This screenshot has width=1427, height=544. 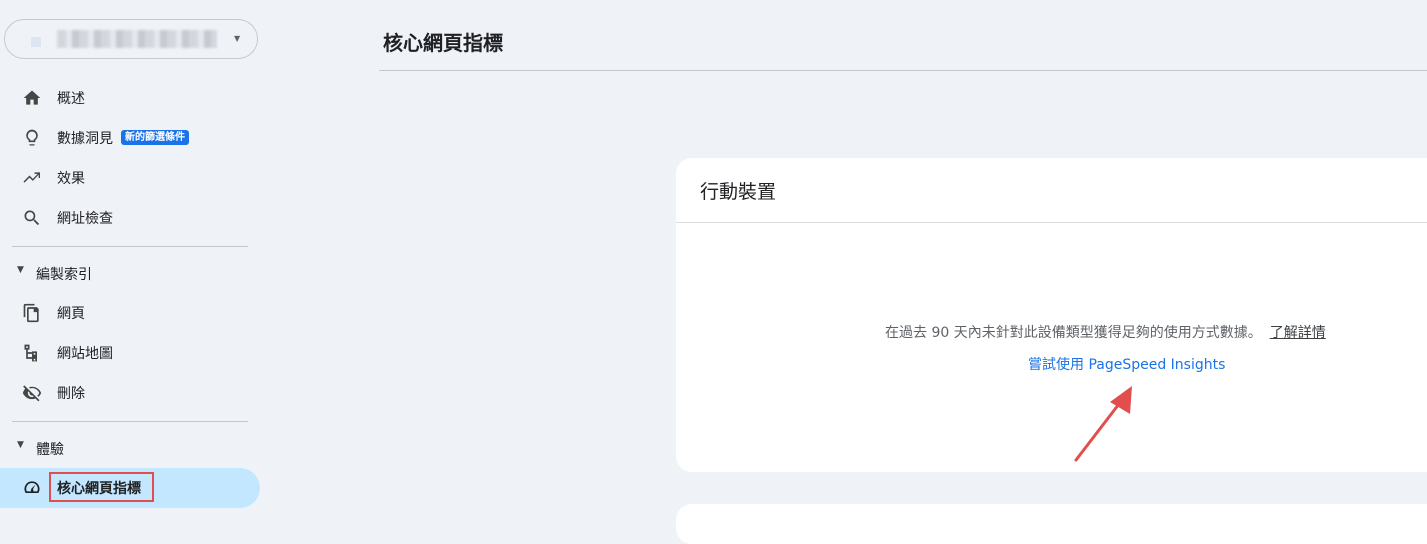 I want to click on sidebar-item-label: 網站地圖, so click(x=85, y=354).